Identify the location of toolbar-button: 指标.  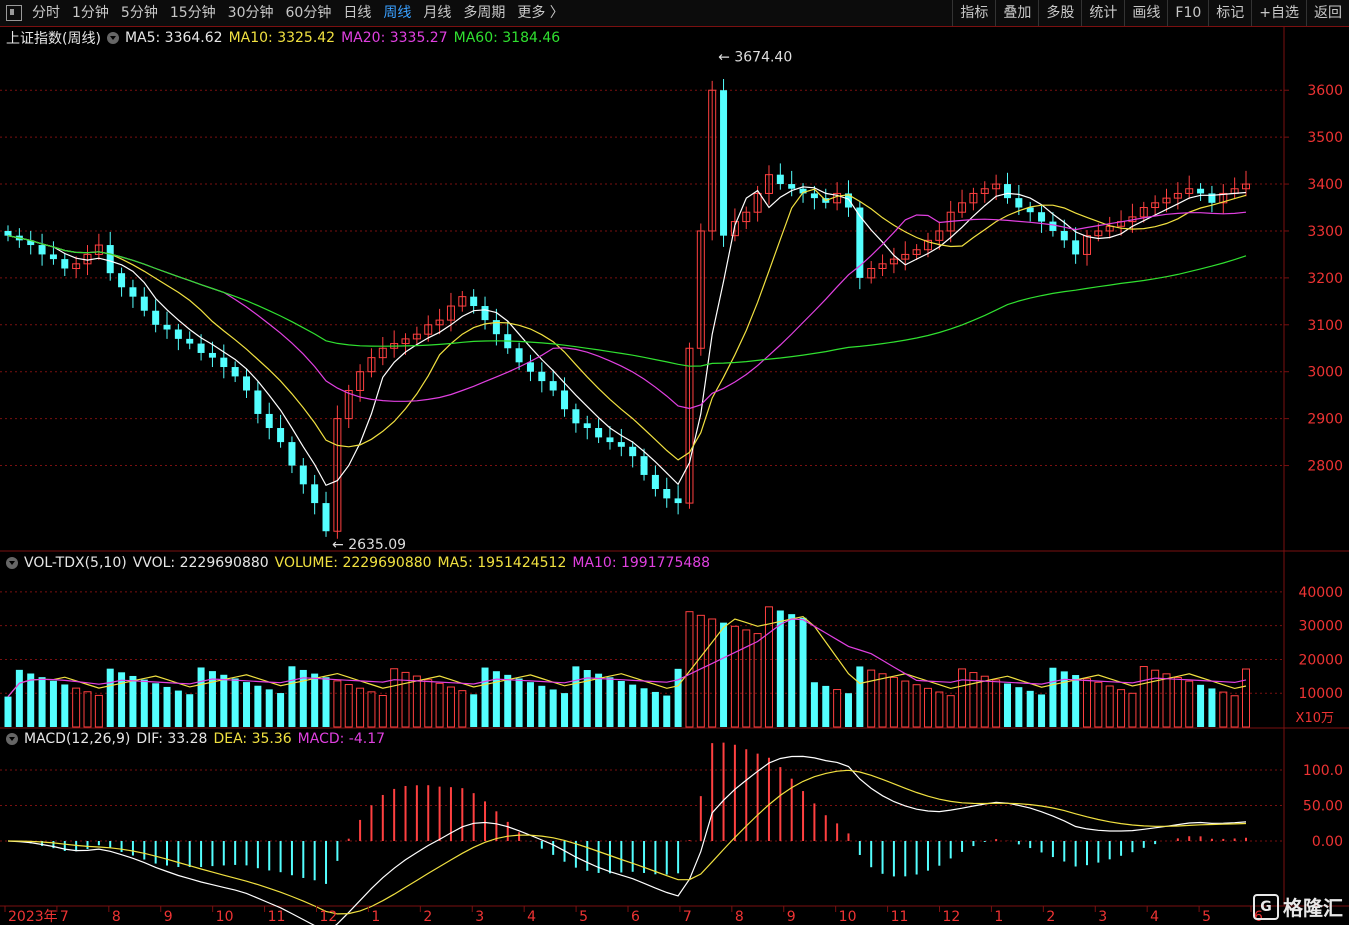
(973, 13).